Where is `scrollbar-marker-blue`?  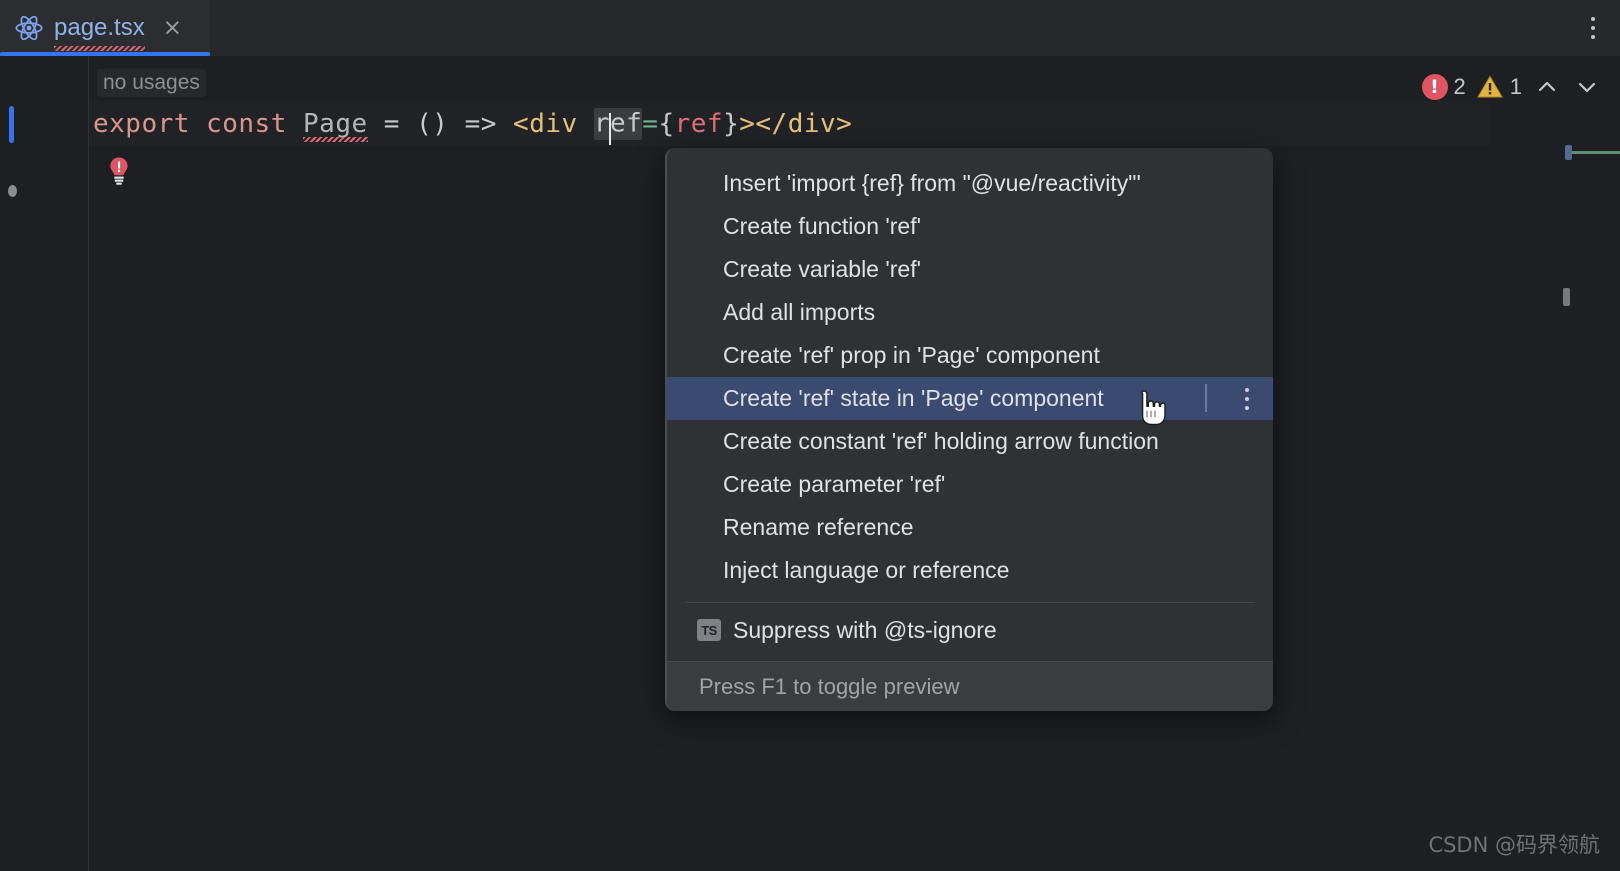 scrollbar-marker-blue is located at coordinates (1568, 152).